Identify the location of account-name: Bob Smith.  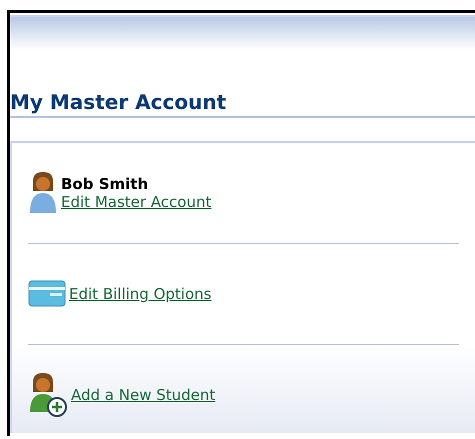
(105, 184).